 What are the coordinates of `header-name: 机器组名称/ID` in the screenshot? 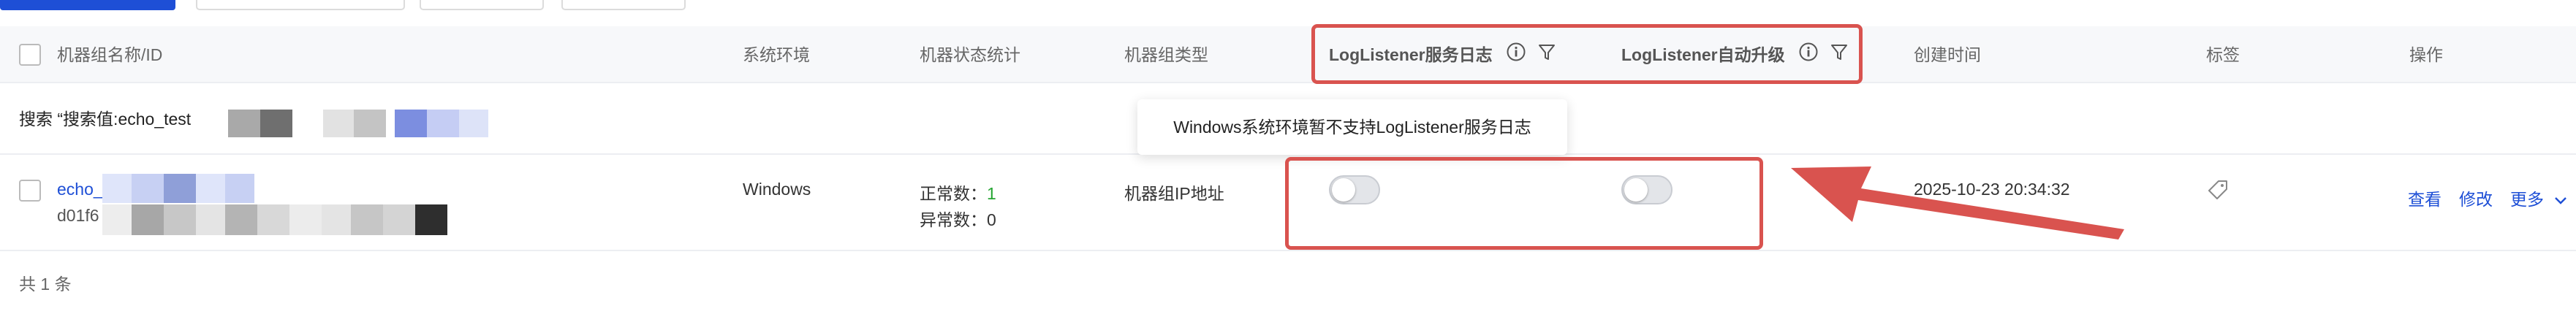 It's located at (110, 54).